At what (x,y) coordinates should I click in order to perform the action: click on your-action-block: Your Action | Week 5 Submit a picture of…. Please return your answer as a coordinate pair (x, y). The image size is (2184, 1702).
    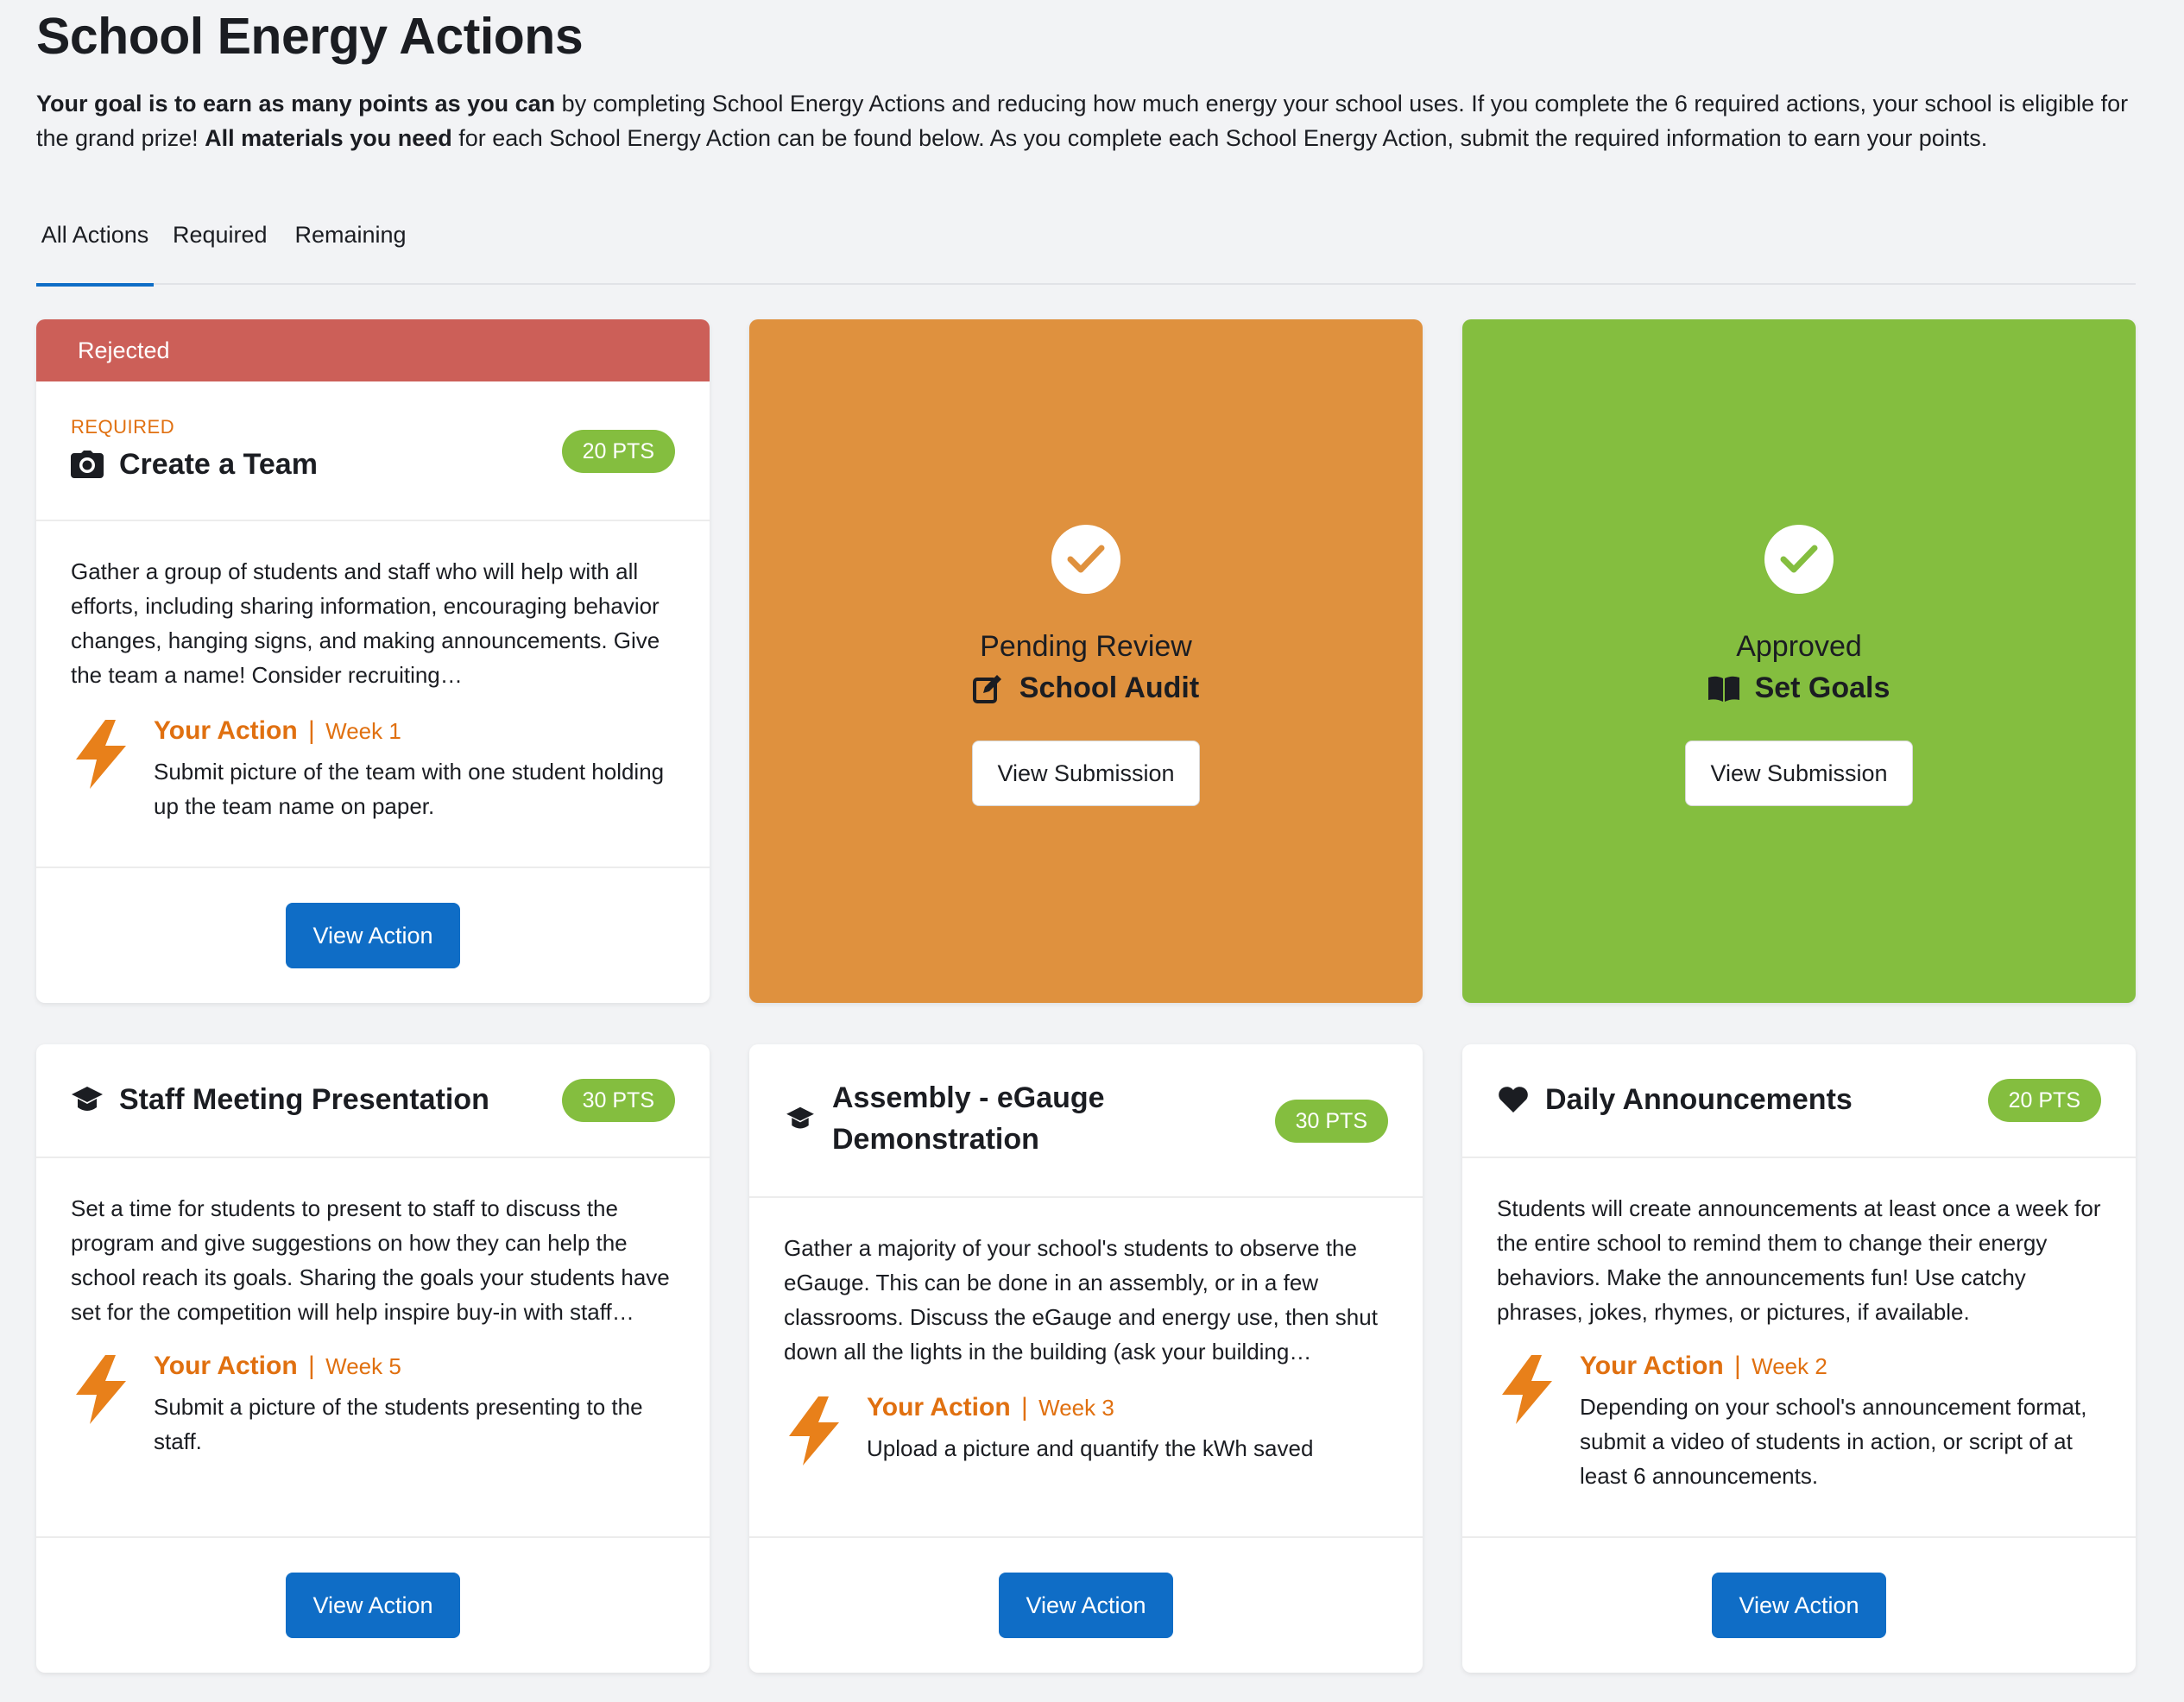
    Looking at the image, I should click on (373, 1408).